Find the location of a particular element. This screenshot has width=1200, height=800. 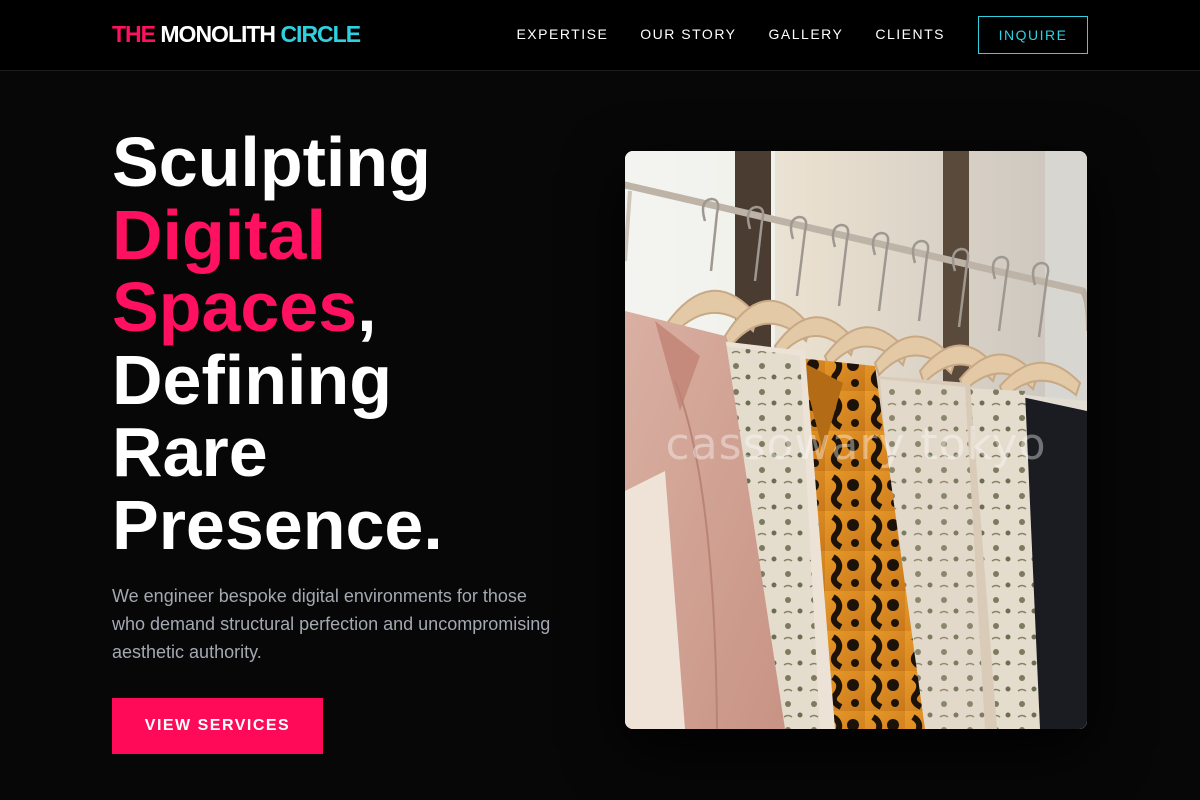

brand-logo-word-monolith: MONOLITH is located at coordinates (218, 34).